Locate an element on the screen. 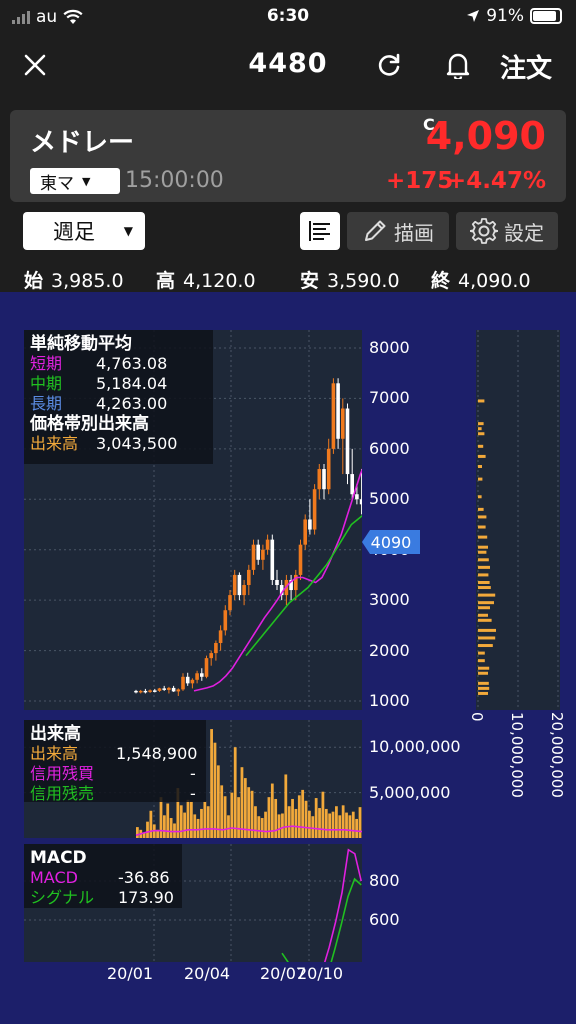 This screenshot has height=1024, width=576. low-price: 安 3,590.0 is located at coordinates (350, 279).